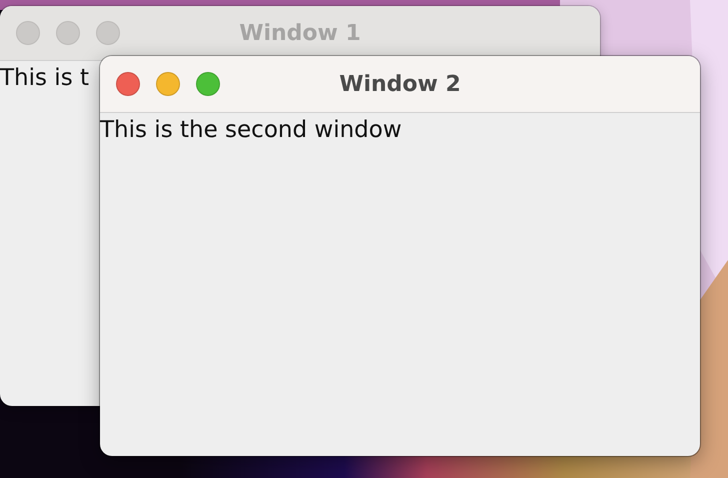 The image size is (728, 478). Describe the element at coordinates (68, 33) in the screenshot. I see `minimize-button` at that location.